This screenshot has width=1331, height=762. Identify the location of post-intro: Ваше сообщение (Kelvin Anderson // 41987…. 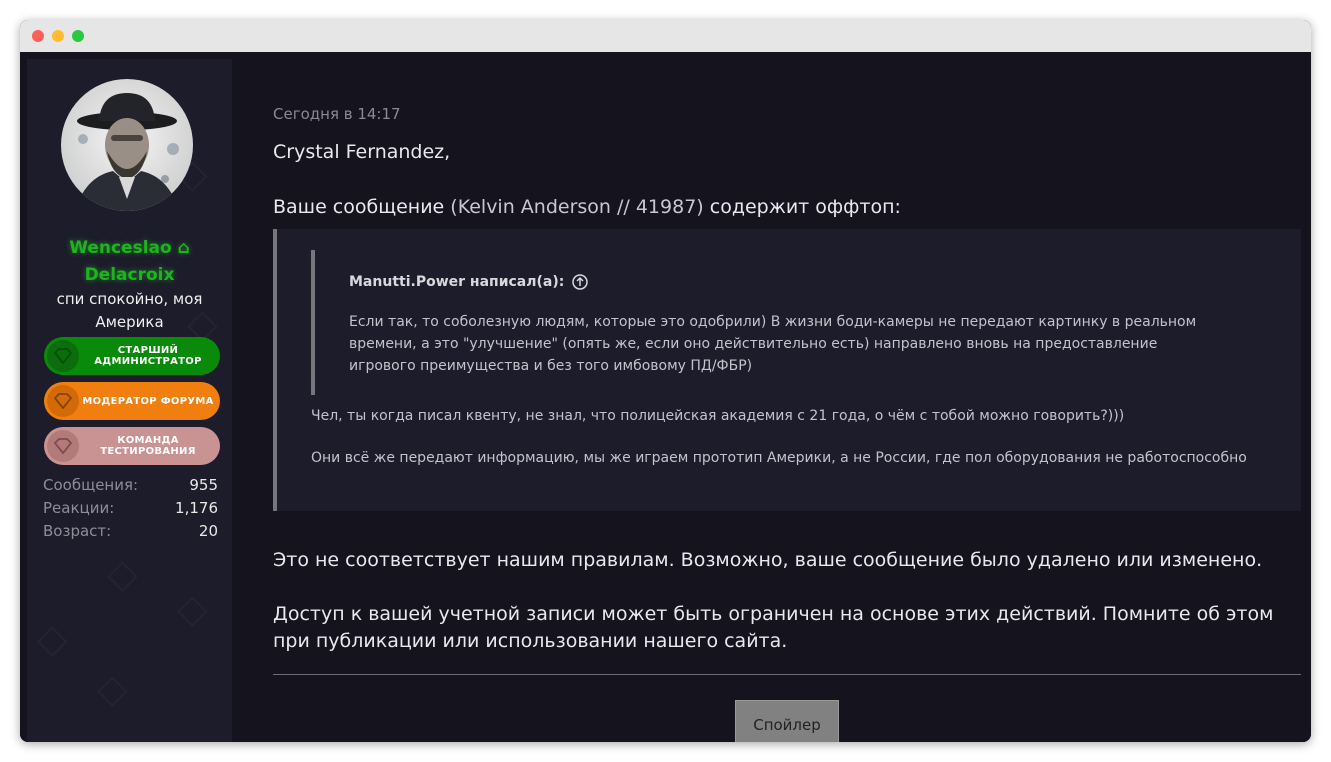
(587, 207).